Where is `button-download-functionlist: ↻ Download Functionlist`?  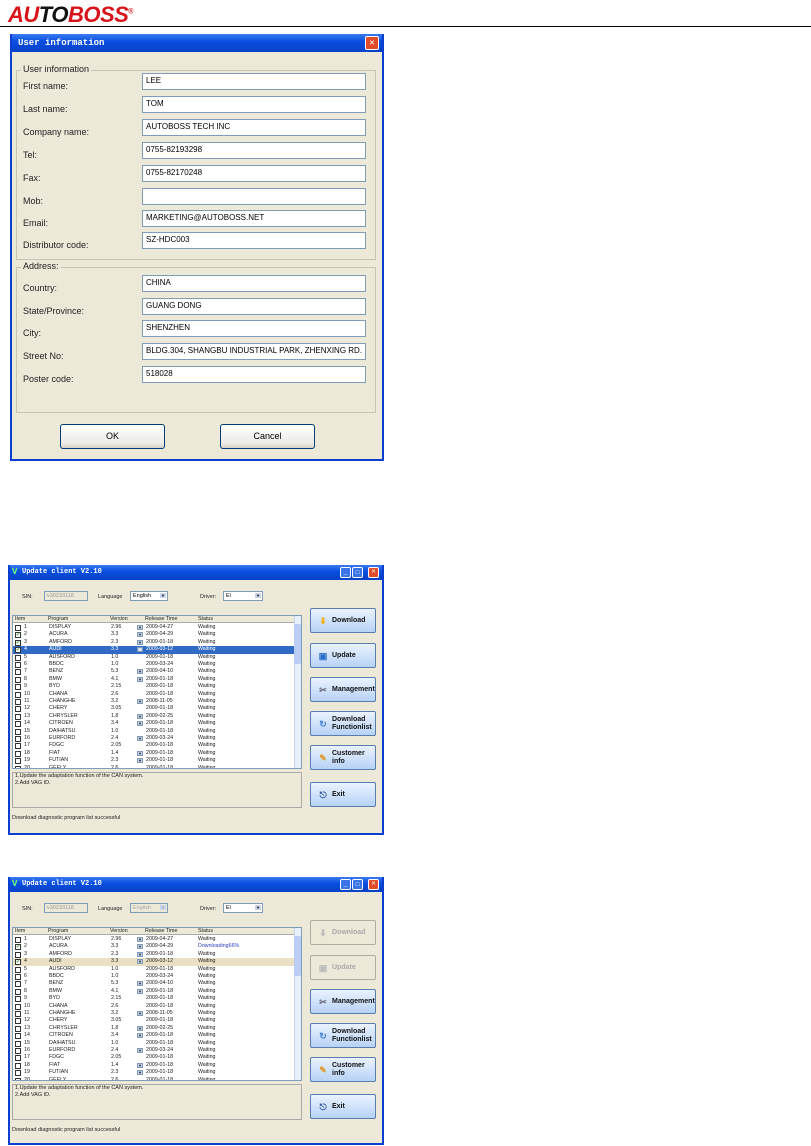 button-download-functionlist: ↻ Download Functionlist is located at coordinates (343, 723).